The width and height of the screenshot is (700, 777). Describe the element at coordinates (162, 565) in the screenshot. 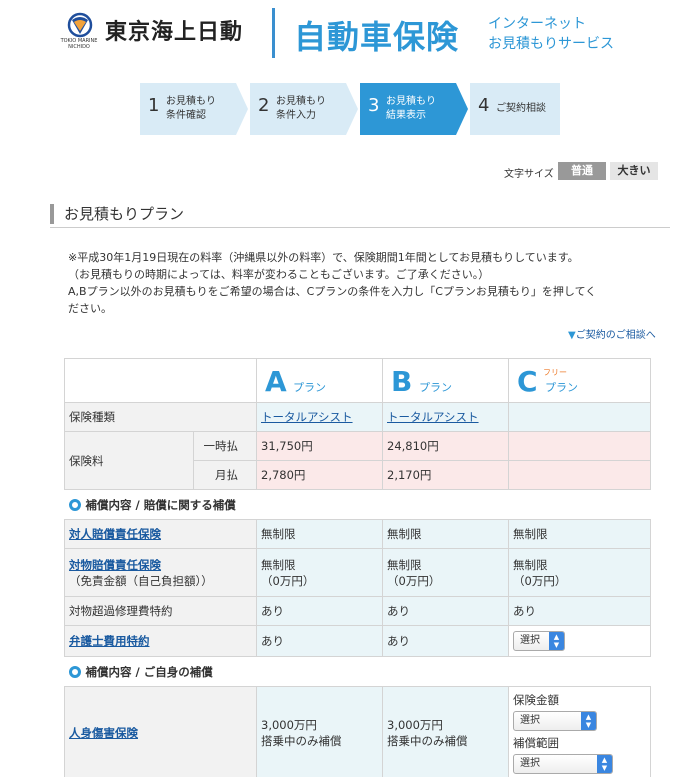

I see `property-damage-link: 対物賠償責任保険` at that location.